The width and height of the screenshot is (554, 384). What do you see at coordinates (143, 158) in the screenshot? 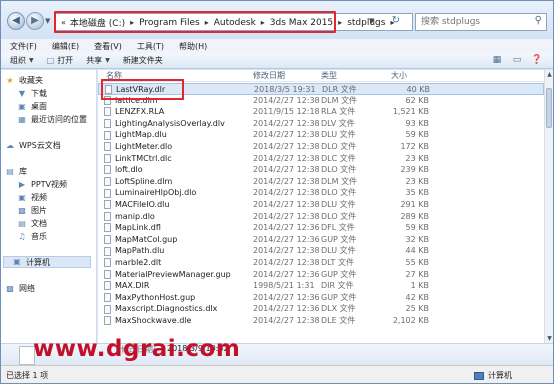
I see `file-name: LinkTMCtrl.dlc` at bounding box center [143, 158].